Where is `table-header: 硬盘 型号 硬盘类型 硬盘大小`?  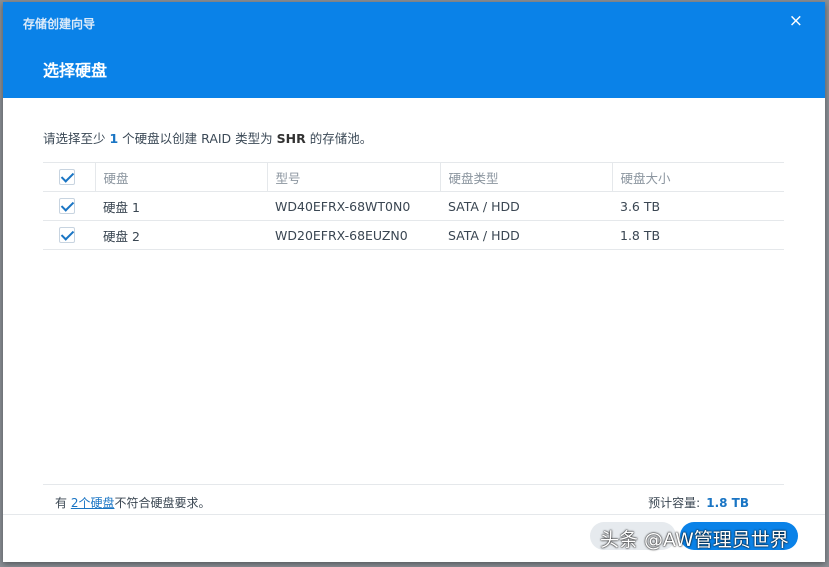 table-header: 硬盘 型号 硬盘类型 硬盘大小 is located at coordinates (413, 177).